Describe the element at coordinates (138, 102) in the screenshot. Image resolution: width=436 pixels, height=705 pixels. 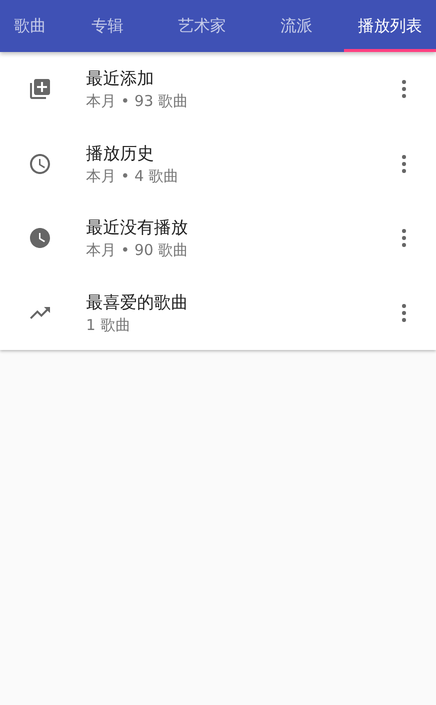
I see `playlist-subtitle: 本月 • 93 歌曲` at that location.